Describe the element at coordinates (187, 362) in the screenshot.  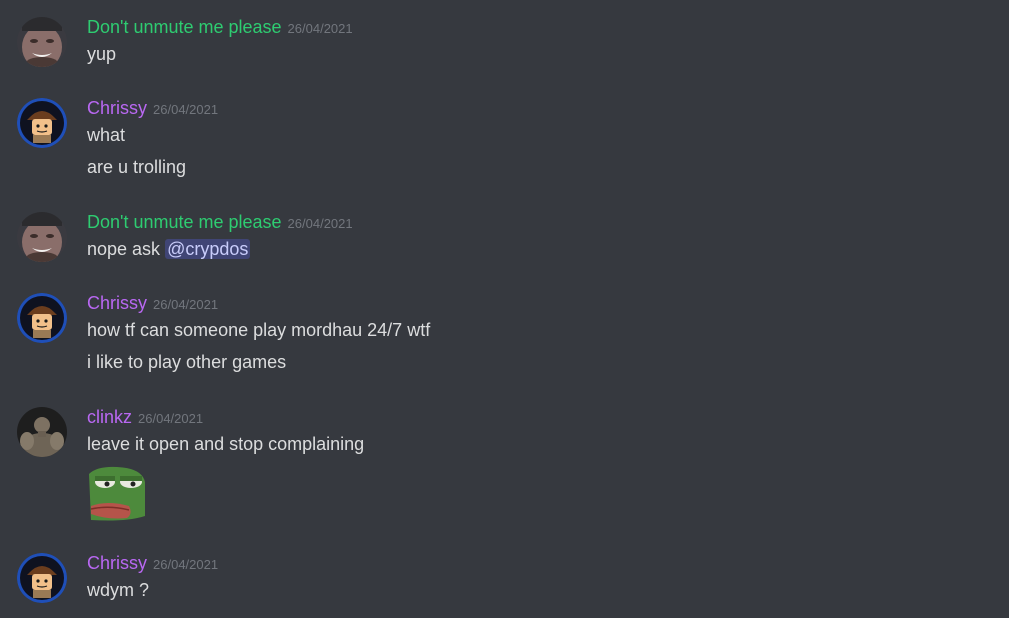
I see `message-text: i like to play other games` at that location.